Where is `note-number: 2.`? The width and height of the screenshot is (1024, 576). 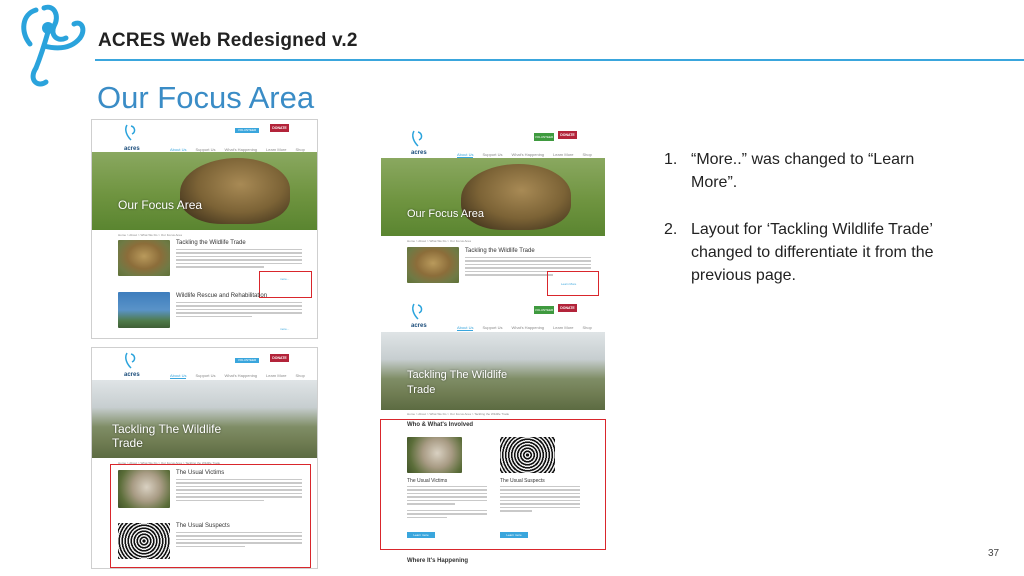 note-number: 2. is located at coordinates (671, 229).